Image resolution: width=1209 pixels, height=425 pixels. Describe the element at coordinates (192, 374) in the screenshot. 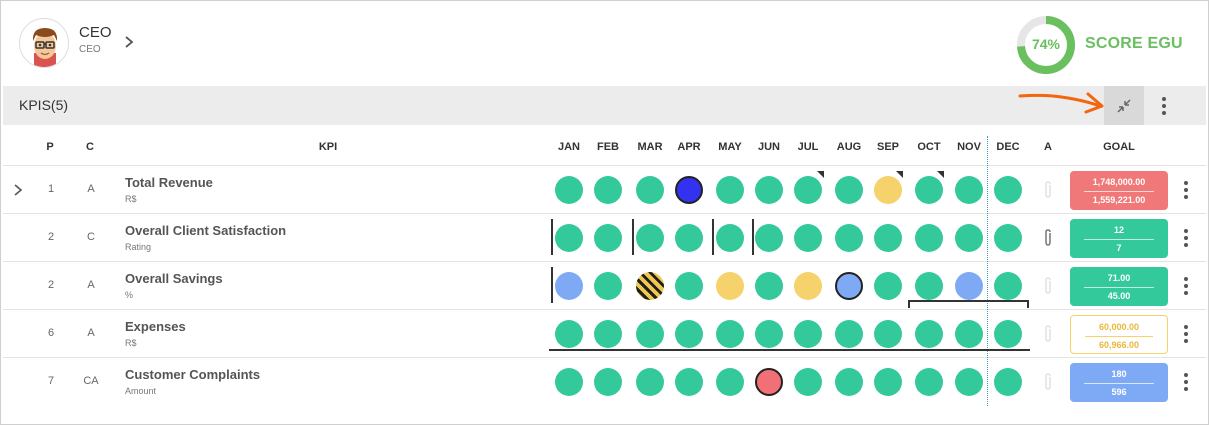

I see `kpi-name: Customer Complaints` at that location.